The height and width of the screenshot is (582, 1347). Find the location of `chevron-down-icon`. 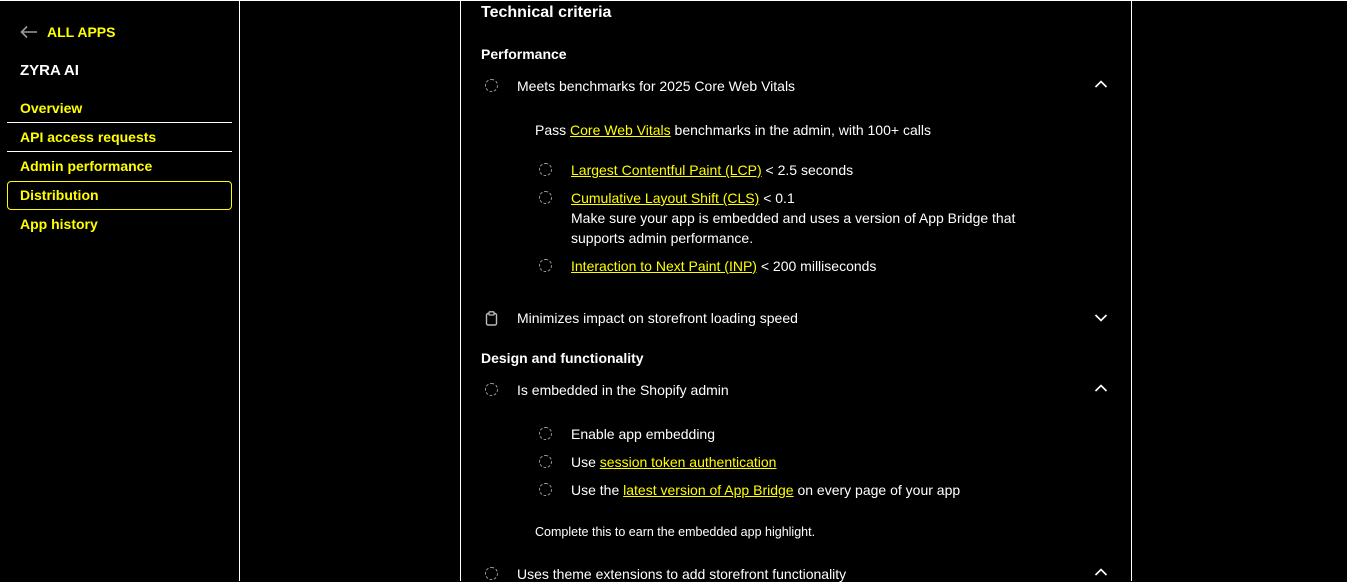

chevron-down-icon is located at coordinates (1101, 318).